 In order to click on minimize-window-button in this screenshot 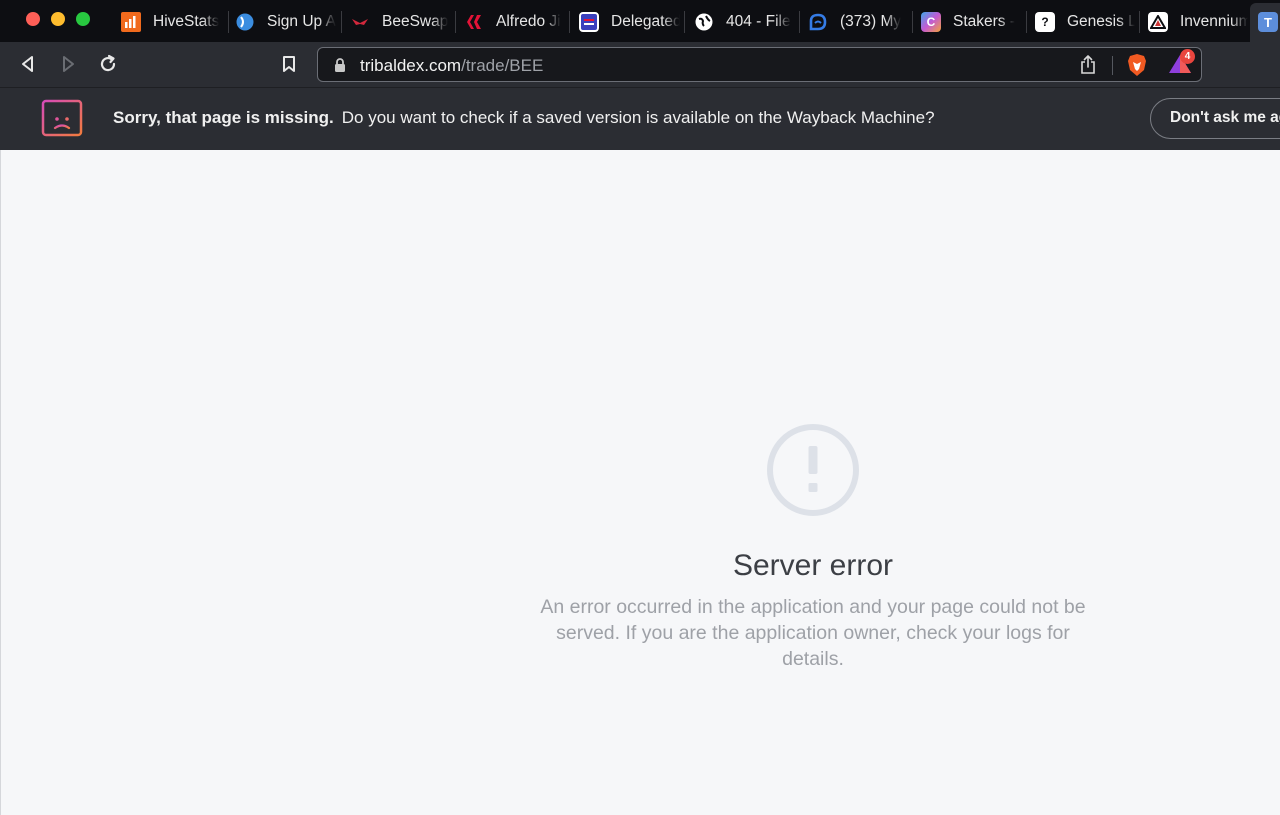, I will do `click(58, 19)`.